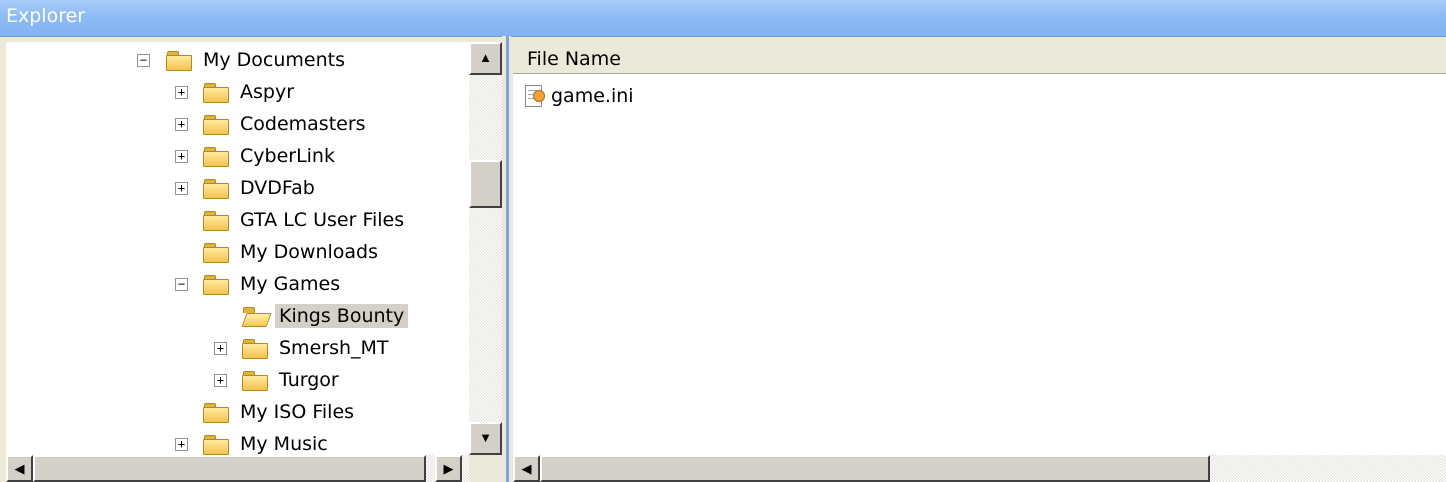 This screenshot has width=1446, height=482. I want to click on title-bar: Explorer, so click(723, 18).